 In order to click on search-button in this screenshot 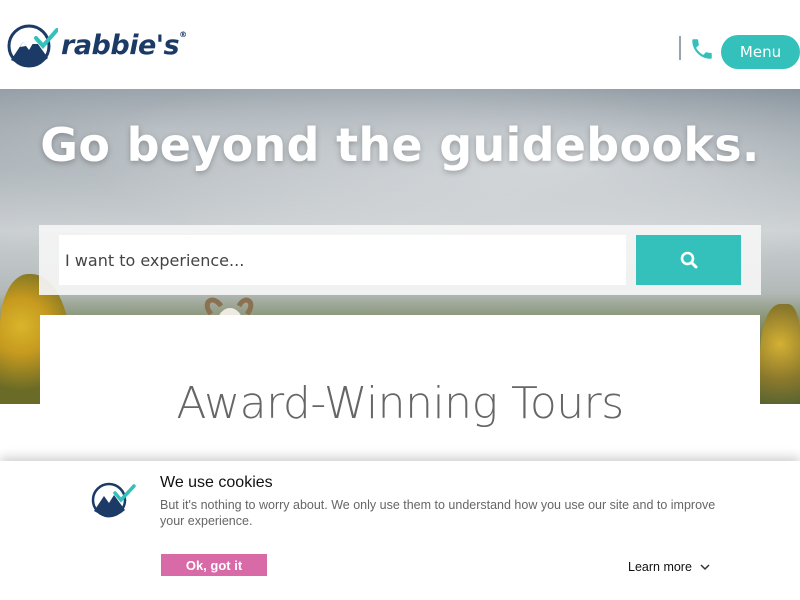, I will do `click(688, 260)`.